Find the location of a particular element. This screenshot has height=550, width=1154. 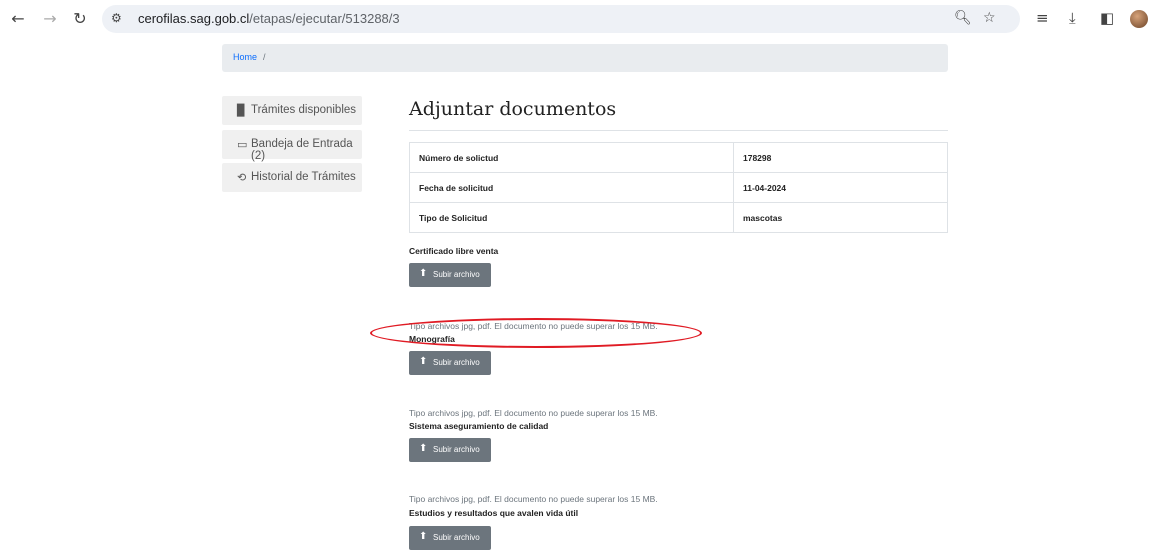

sidebar-item-historial-de-tramites: ⟲ Historial de Trámites is located at coordinates (292, 177).